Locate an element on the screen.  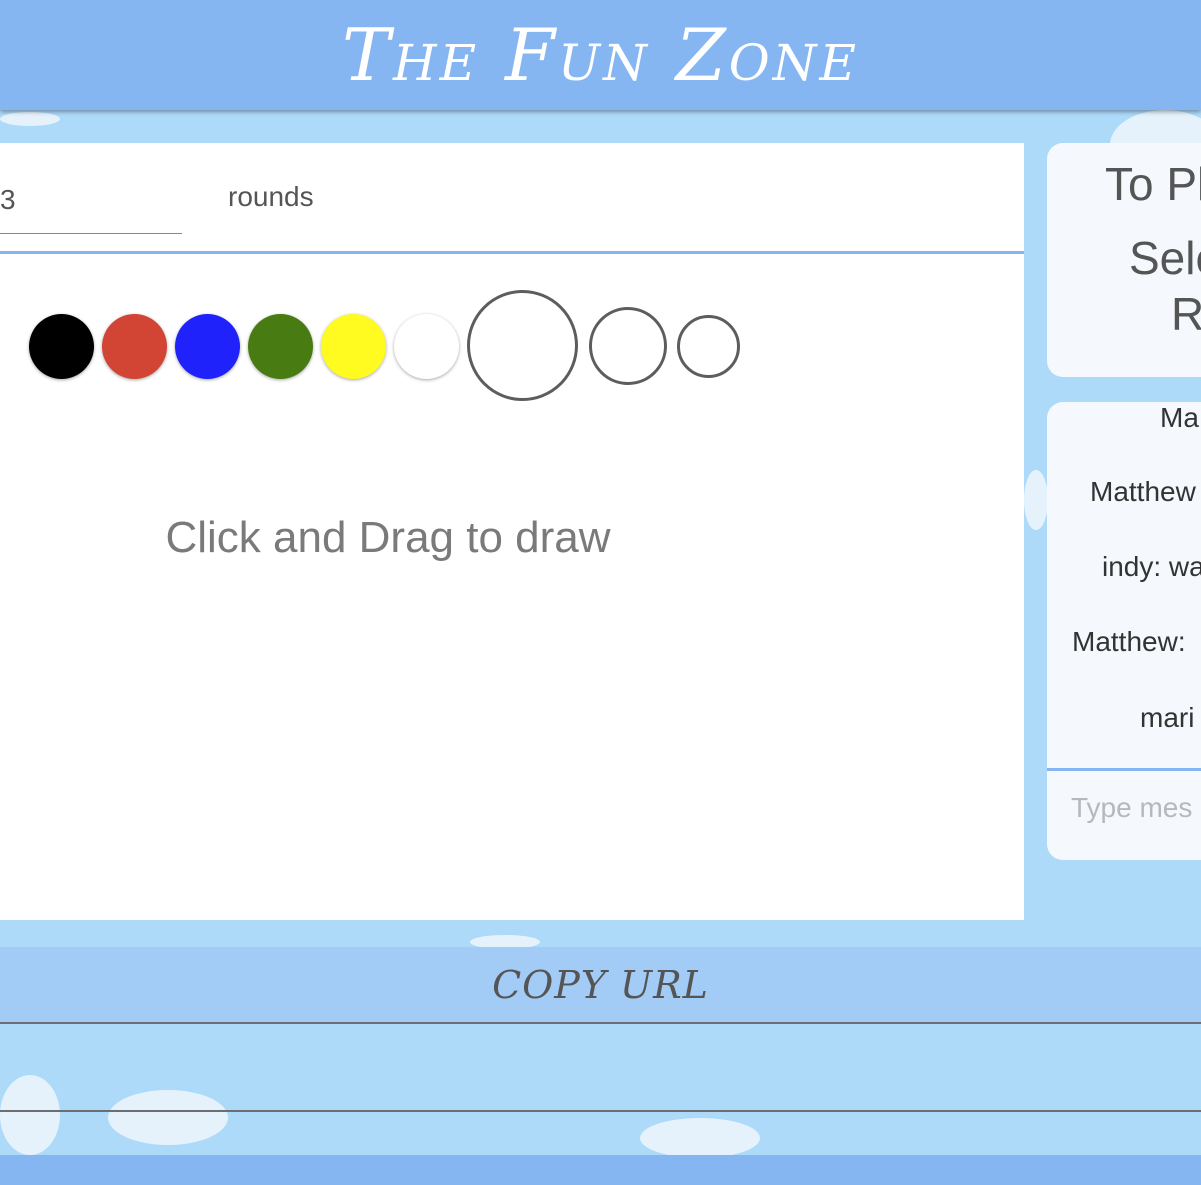
color-swatch-yellow is located at coordinates (353, 346).